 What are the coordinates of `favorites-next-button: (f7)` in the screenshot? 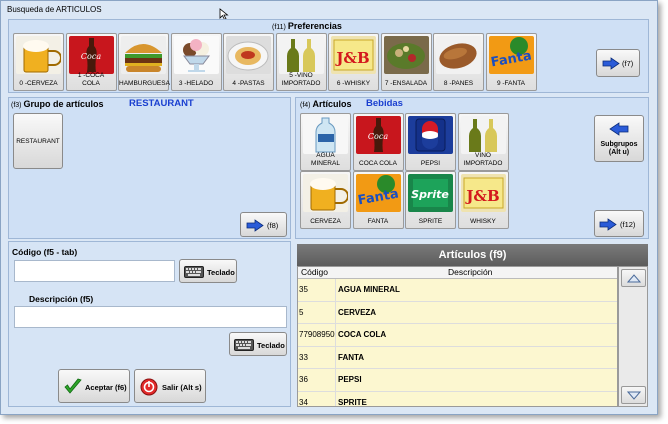 It's located at (618, 63).